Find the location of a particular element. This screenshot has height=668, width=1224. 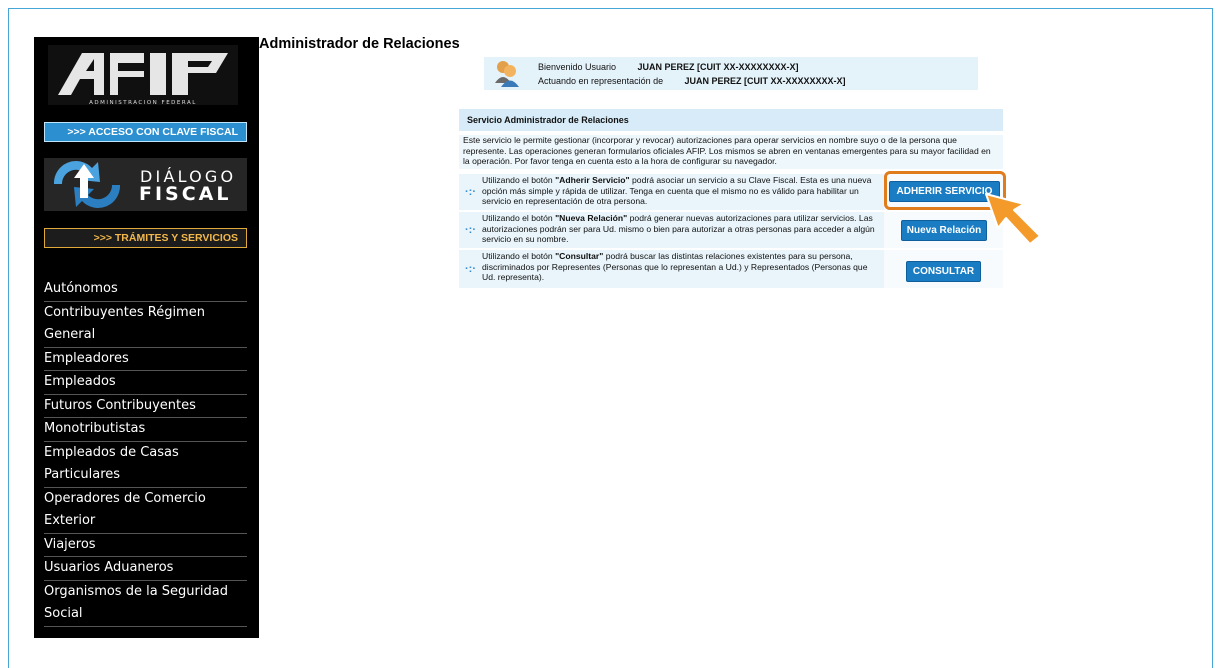

sidebar-item-empleadores: Empleadores is located at coordinates (145, 359).